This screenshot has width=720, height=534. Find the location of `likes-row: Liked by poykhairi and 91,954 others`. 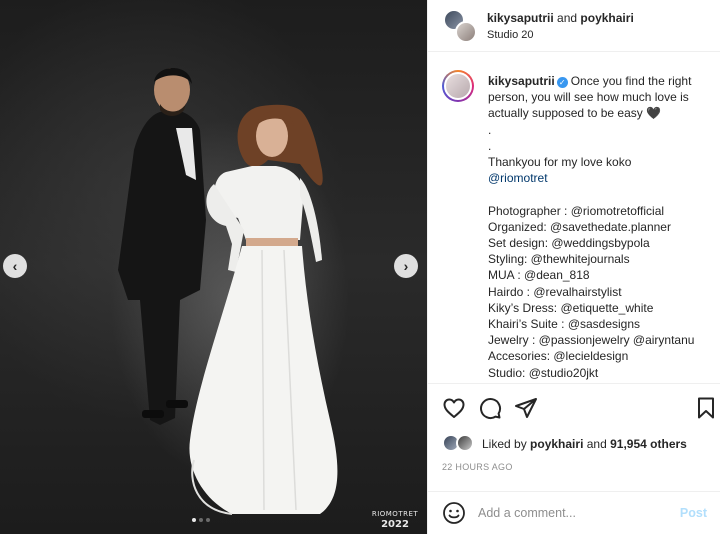

likes-row: Liked by poykhairi and 91,954 others is located at coordinates (564, 444).